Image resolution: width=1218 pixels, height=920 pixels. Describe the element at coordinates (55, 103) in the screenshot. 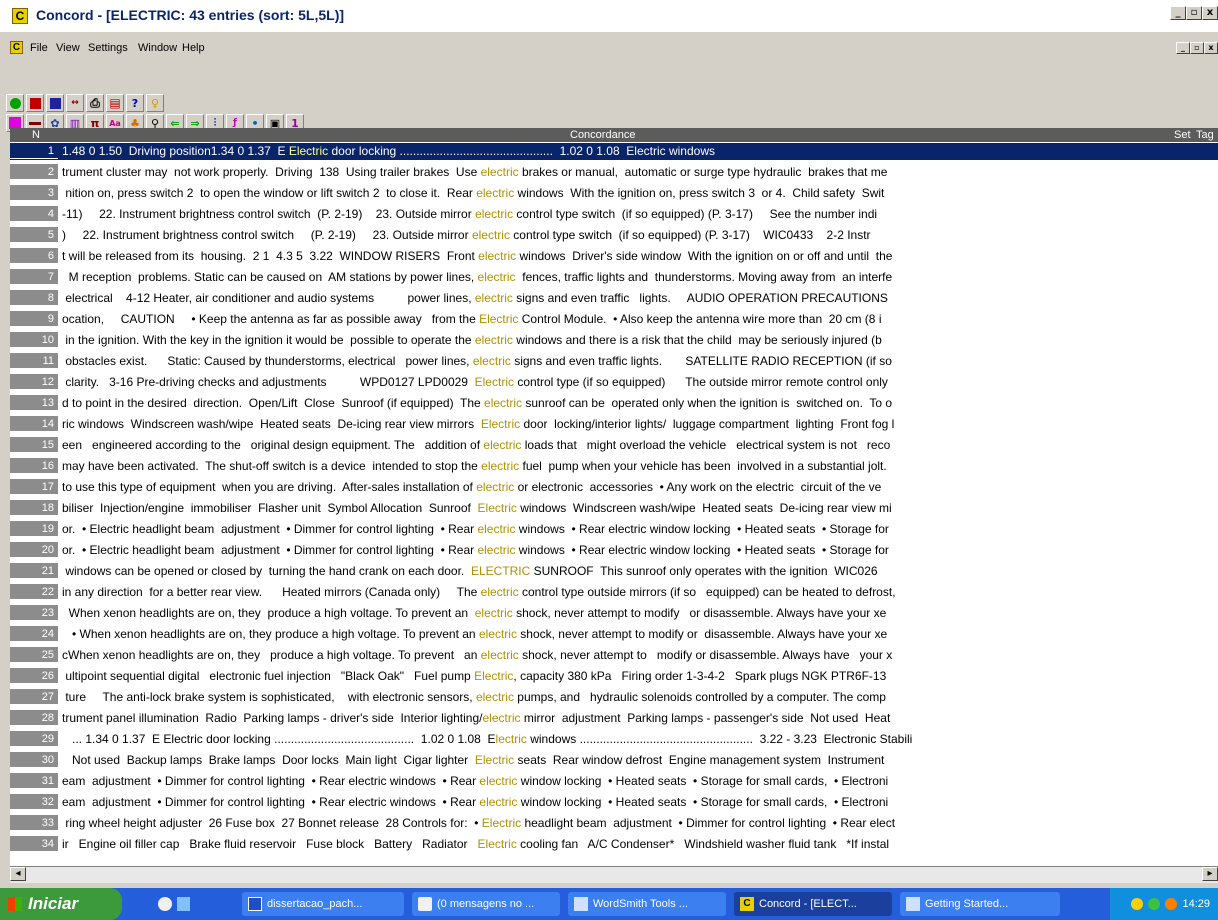

I see `save-as-icon` at that location.